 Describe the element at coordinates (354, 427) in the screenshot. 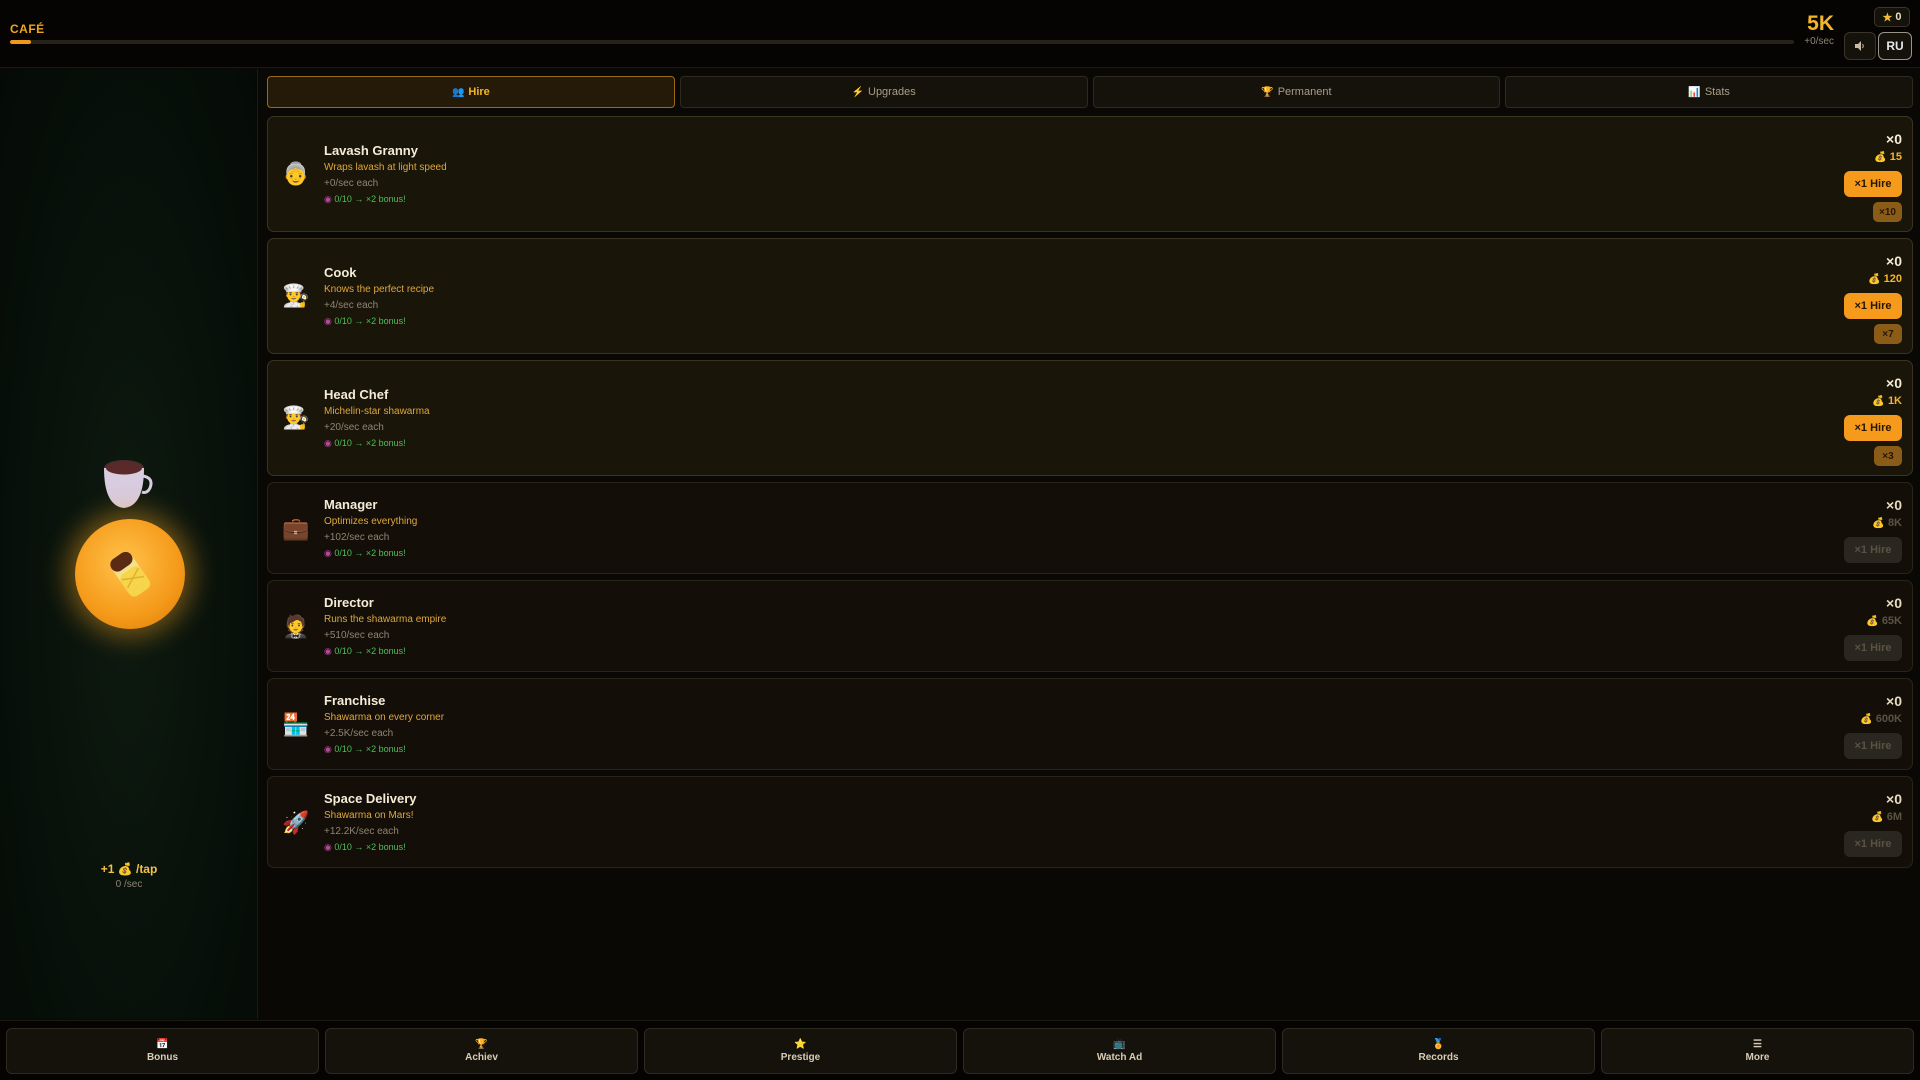

I see `hire-rate: +20/sec each` at that location.